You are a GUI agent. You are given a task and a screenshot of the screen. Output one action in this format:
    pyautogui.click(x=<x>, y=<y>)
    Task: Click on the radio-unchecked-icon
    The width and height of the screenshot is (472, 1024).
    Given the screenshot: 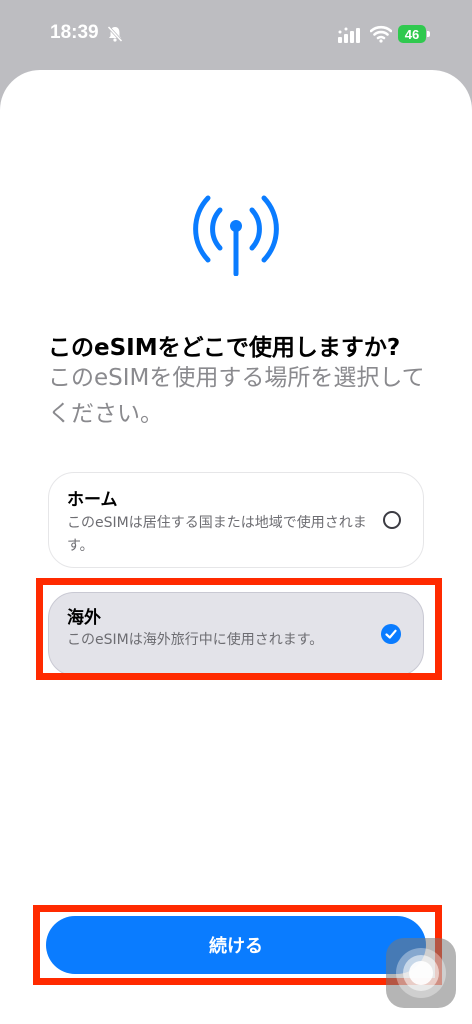 What is the action you would take?
    pyautogui.click(x=392, y=520)
    